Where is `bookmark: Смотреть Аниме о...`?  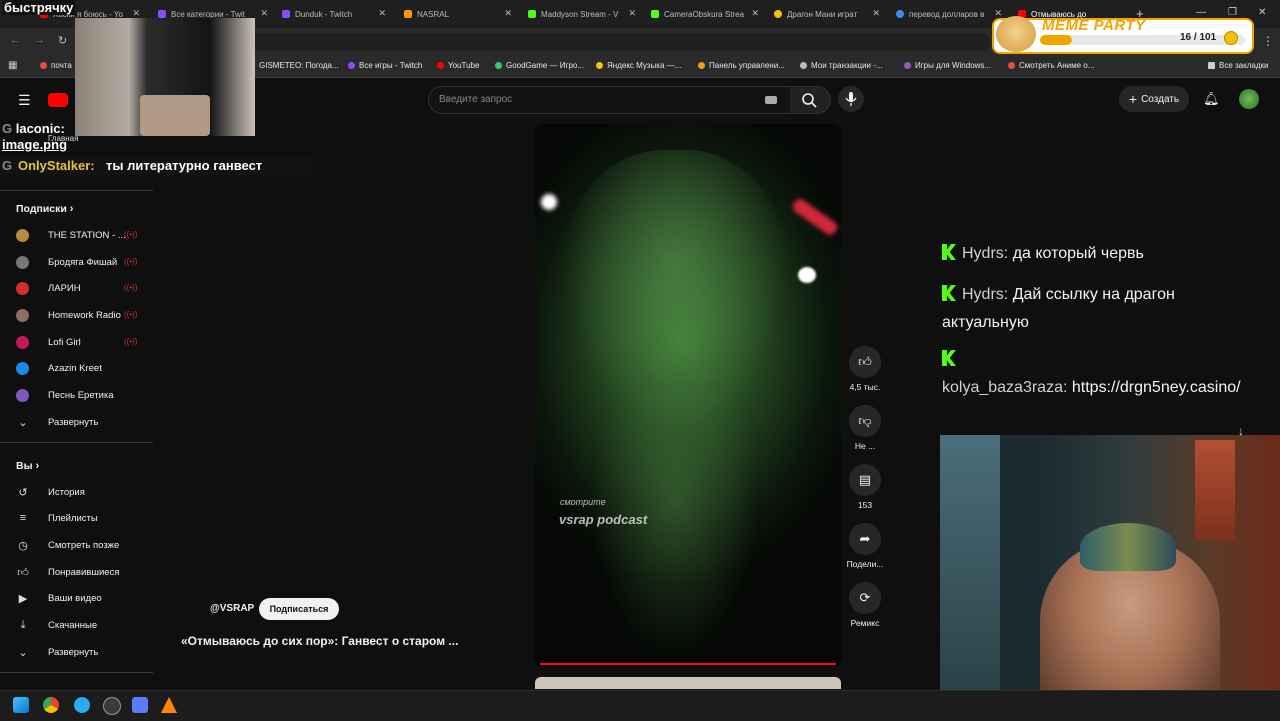
bookmark: Смотреть Аниме о... is located at coordinates (1051, 65).